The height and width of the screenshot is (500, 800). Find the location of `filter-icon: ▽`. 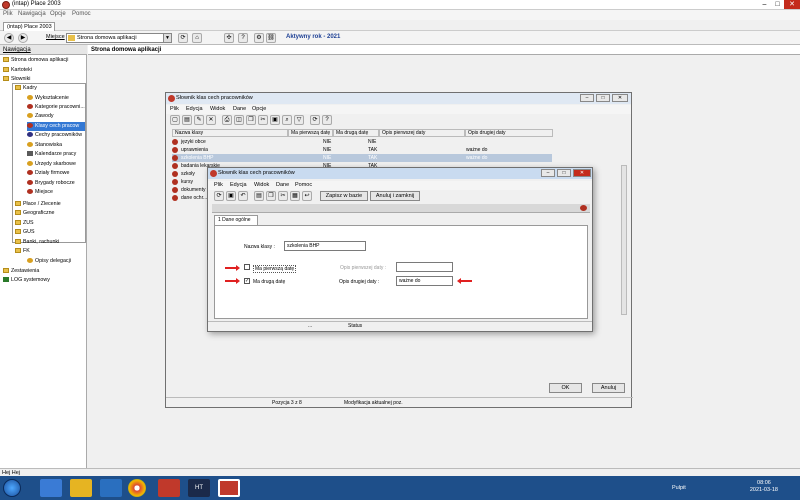

filter-icon: ▽ is located at coordinates (299, 120).